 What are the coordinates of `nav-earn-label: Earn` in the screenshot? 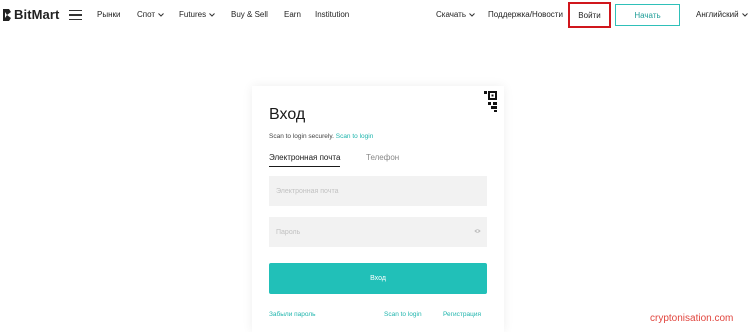 It's located at (292, 14).